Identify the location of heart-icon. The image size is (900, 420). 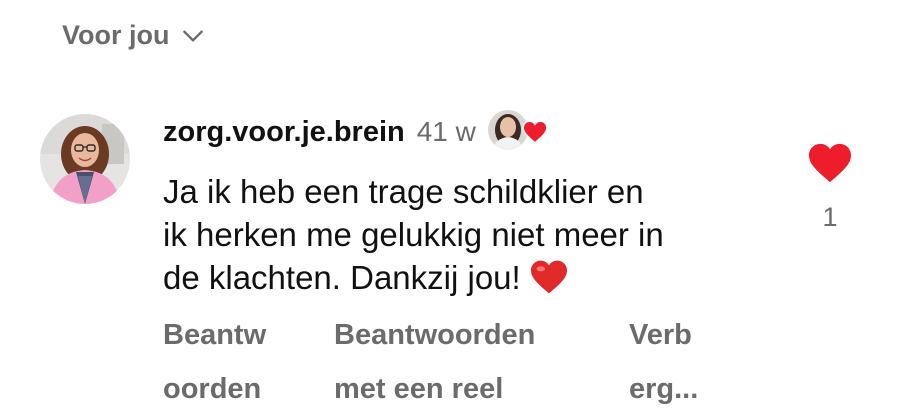
(535, 132).